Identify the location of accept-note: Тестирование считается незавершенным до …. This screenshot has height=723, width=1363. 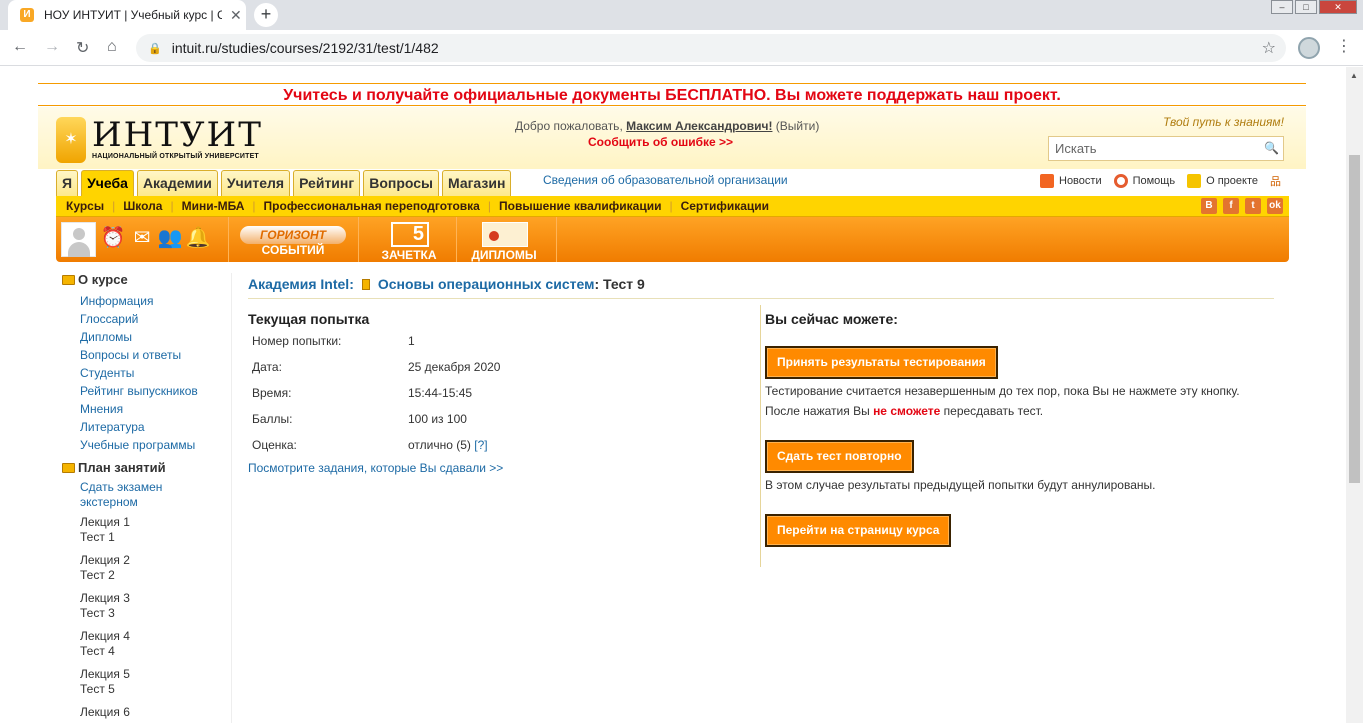
(1002, 391).